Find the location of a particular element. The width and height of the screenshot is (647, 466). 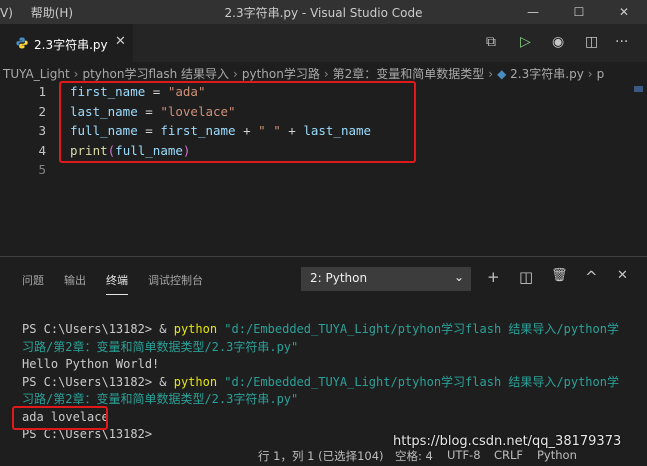

minimize-button: — is located at coordinates (533, 12).